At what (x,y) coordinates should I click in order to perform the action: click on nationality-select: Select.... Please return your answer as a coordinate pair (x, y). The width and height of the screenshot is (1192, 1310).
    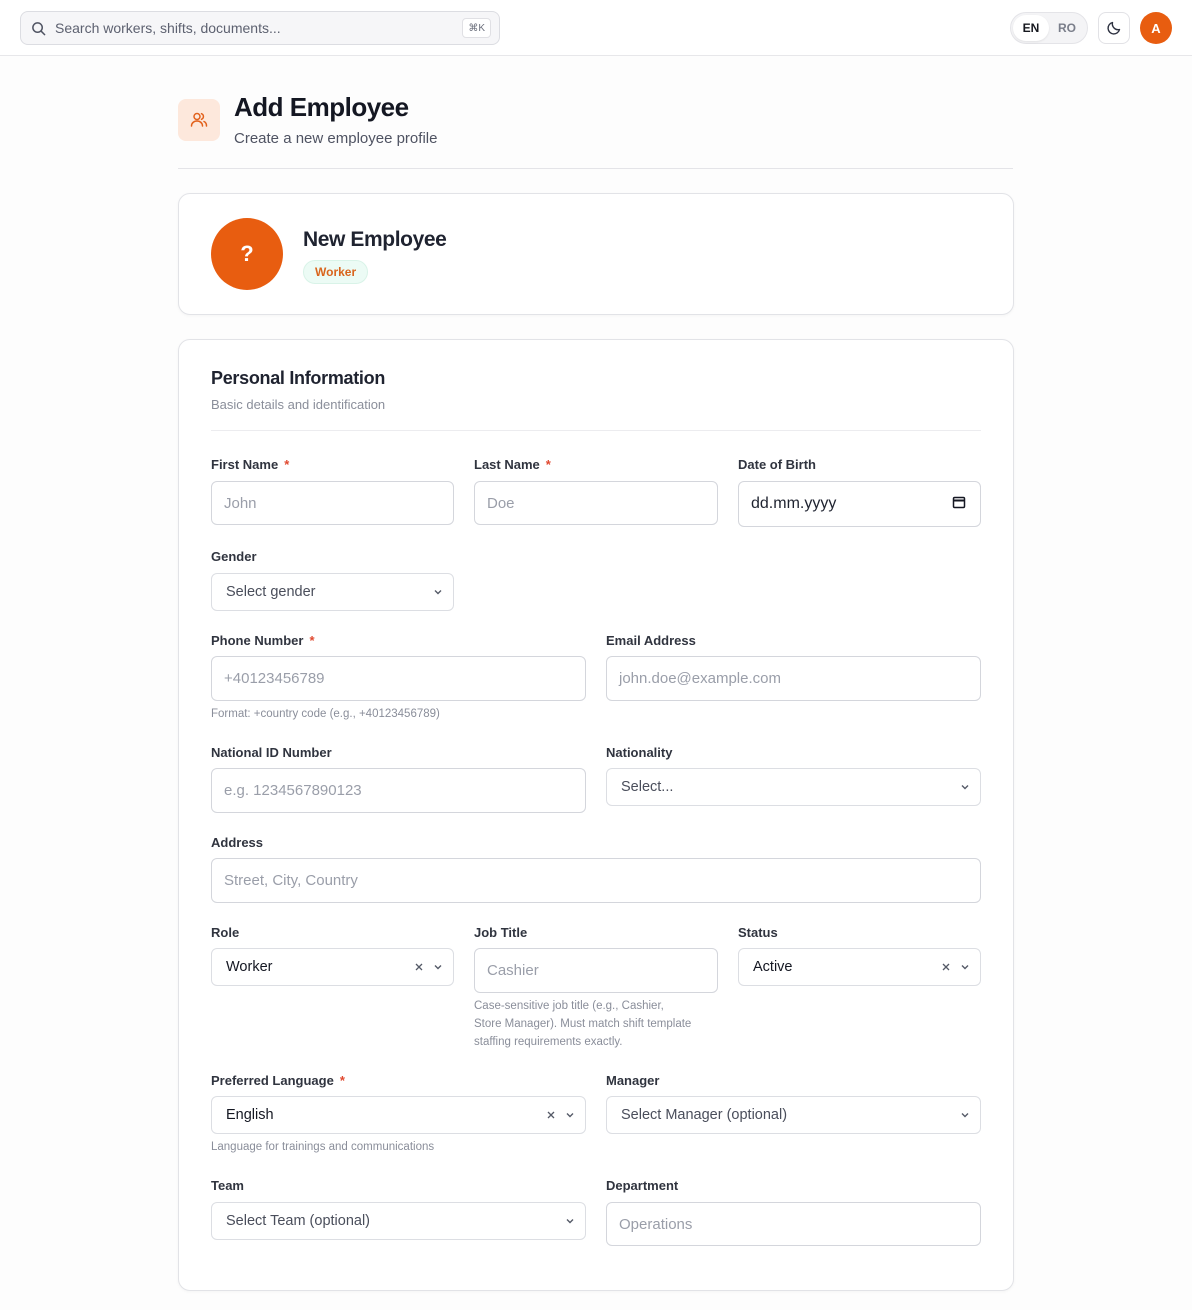
    Looking at the image, I should click on (793, 787).